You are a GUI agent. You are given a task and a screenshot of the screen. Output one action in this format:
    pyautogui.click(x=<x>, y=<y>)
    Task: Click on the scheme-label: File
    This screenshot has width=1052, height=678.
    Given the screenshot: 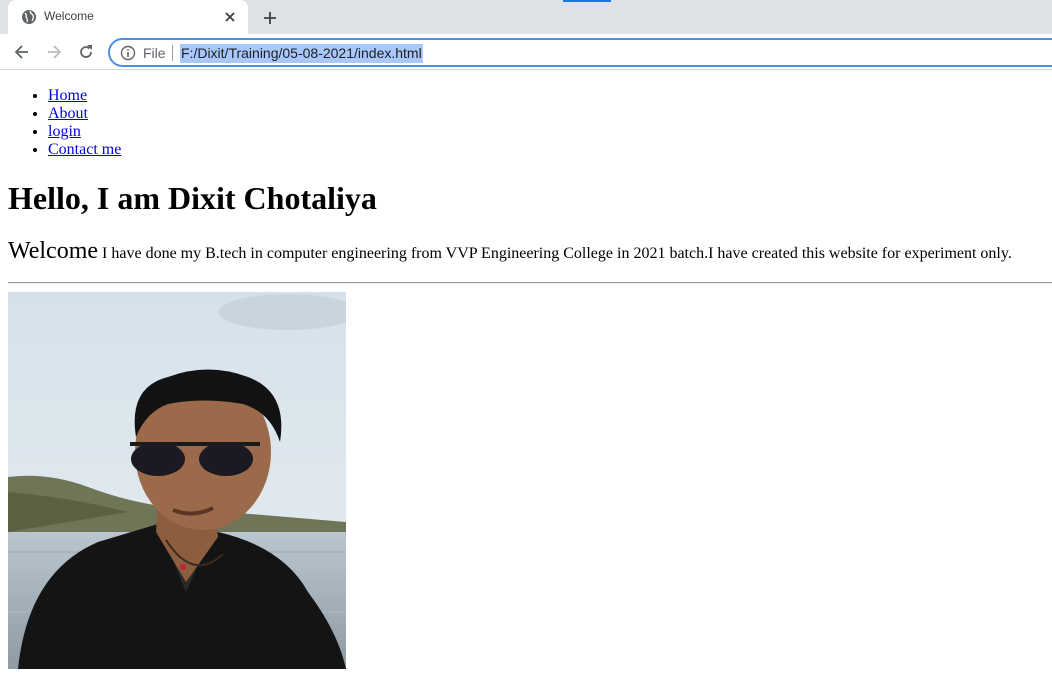 What is the action you would take?
    pyautogui.click(x=154, y=53)
    